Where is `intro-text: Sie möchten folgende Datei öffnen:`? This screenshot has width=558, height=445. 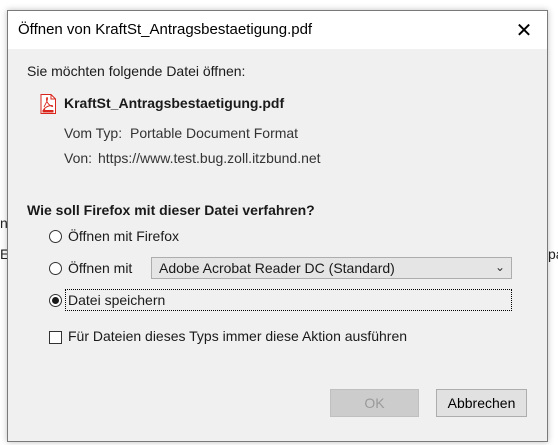 intro-text: Sie möchten folgende Datei öffnen: is located at coordinates (136, 71).